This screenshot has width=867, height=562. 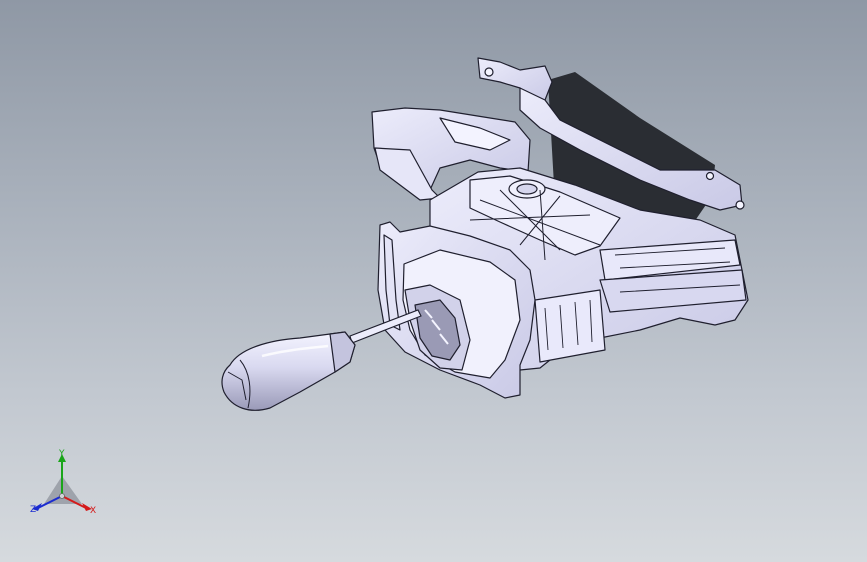 What do you see at coordinates (62, 496) in the screenshot?
I see `triad-origin` at bounding box center [62, 496].